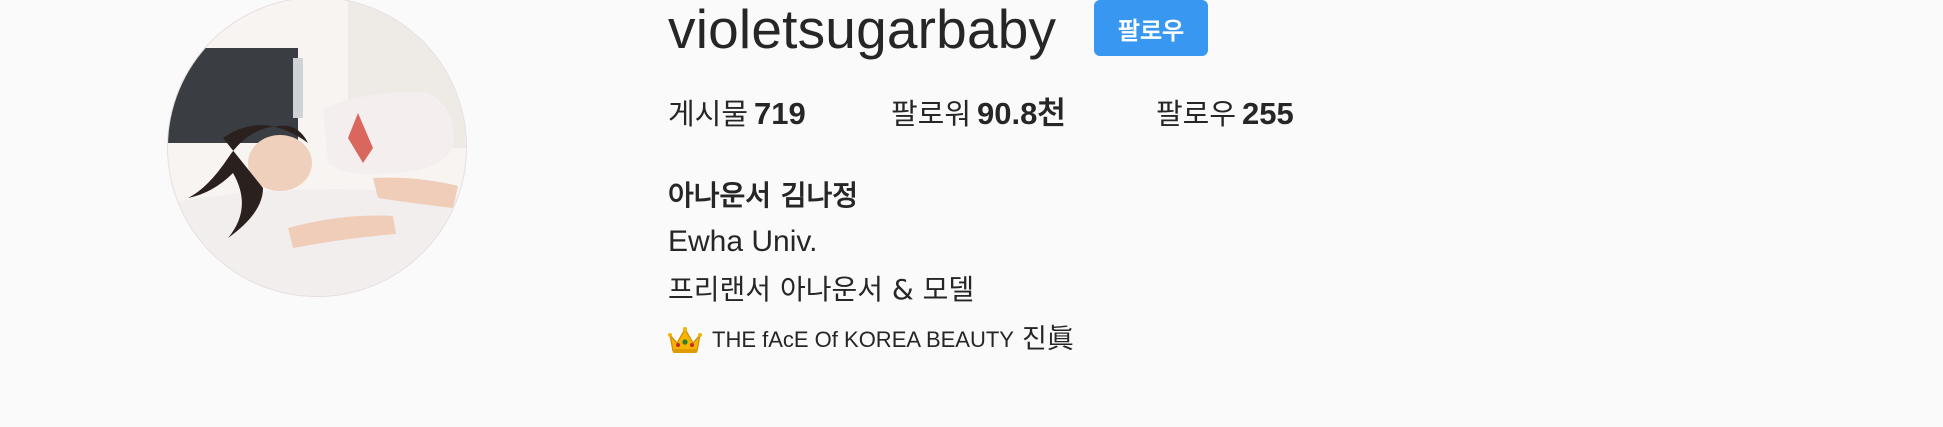 The width and height of the screenshot is (1943, 427). I want to click on stat-followers-label: 팔로워, so click(931, 114).